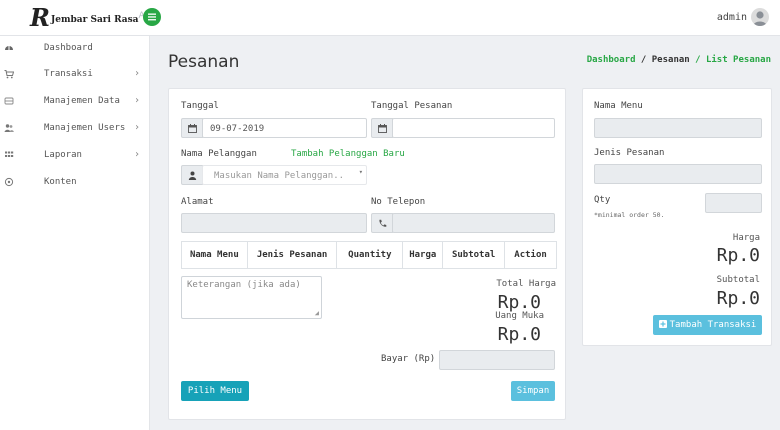  I want to click on brand-mark: R, so click(40, 17).